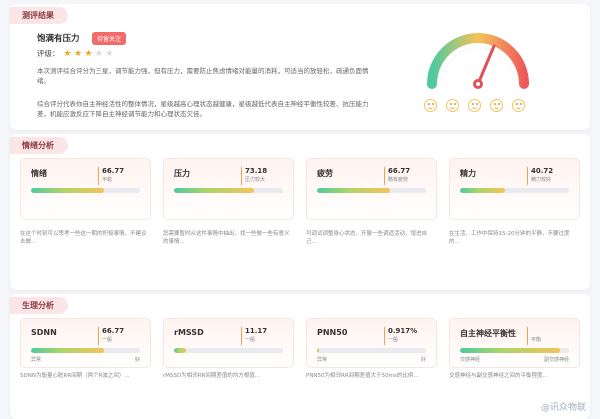  Describe the element at coordinates (256, 331) in the screenshot. I see `metric-value: 11.17` at that location.